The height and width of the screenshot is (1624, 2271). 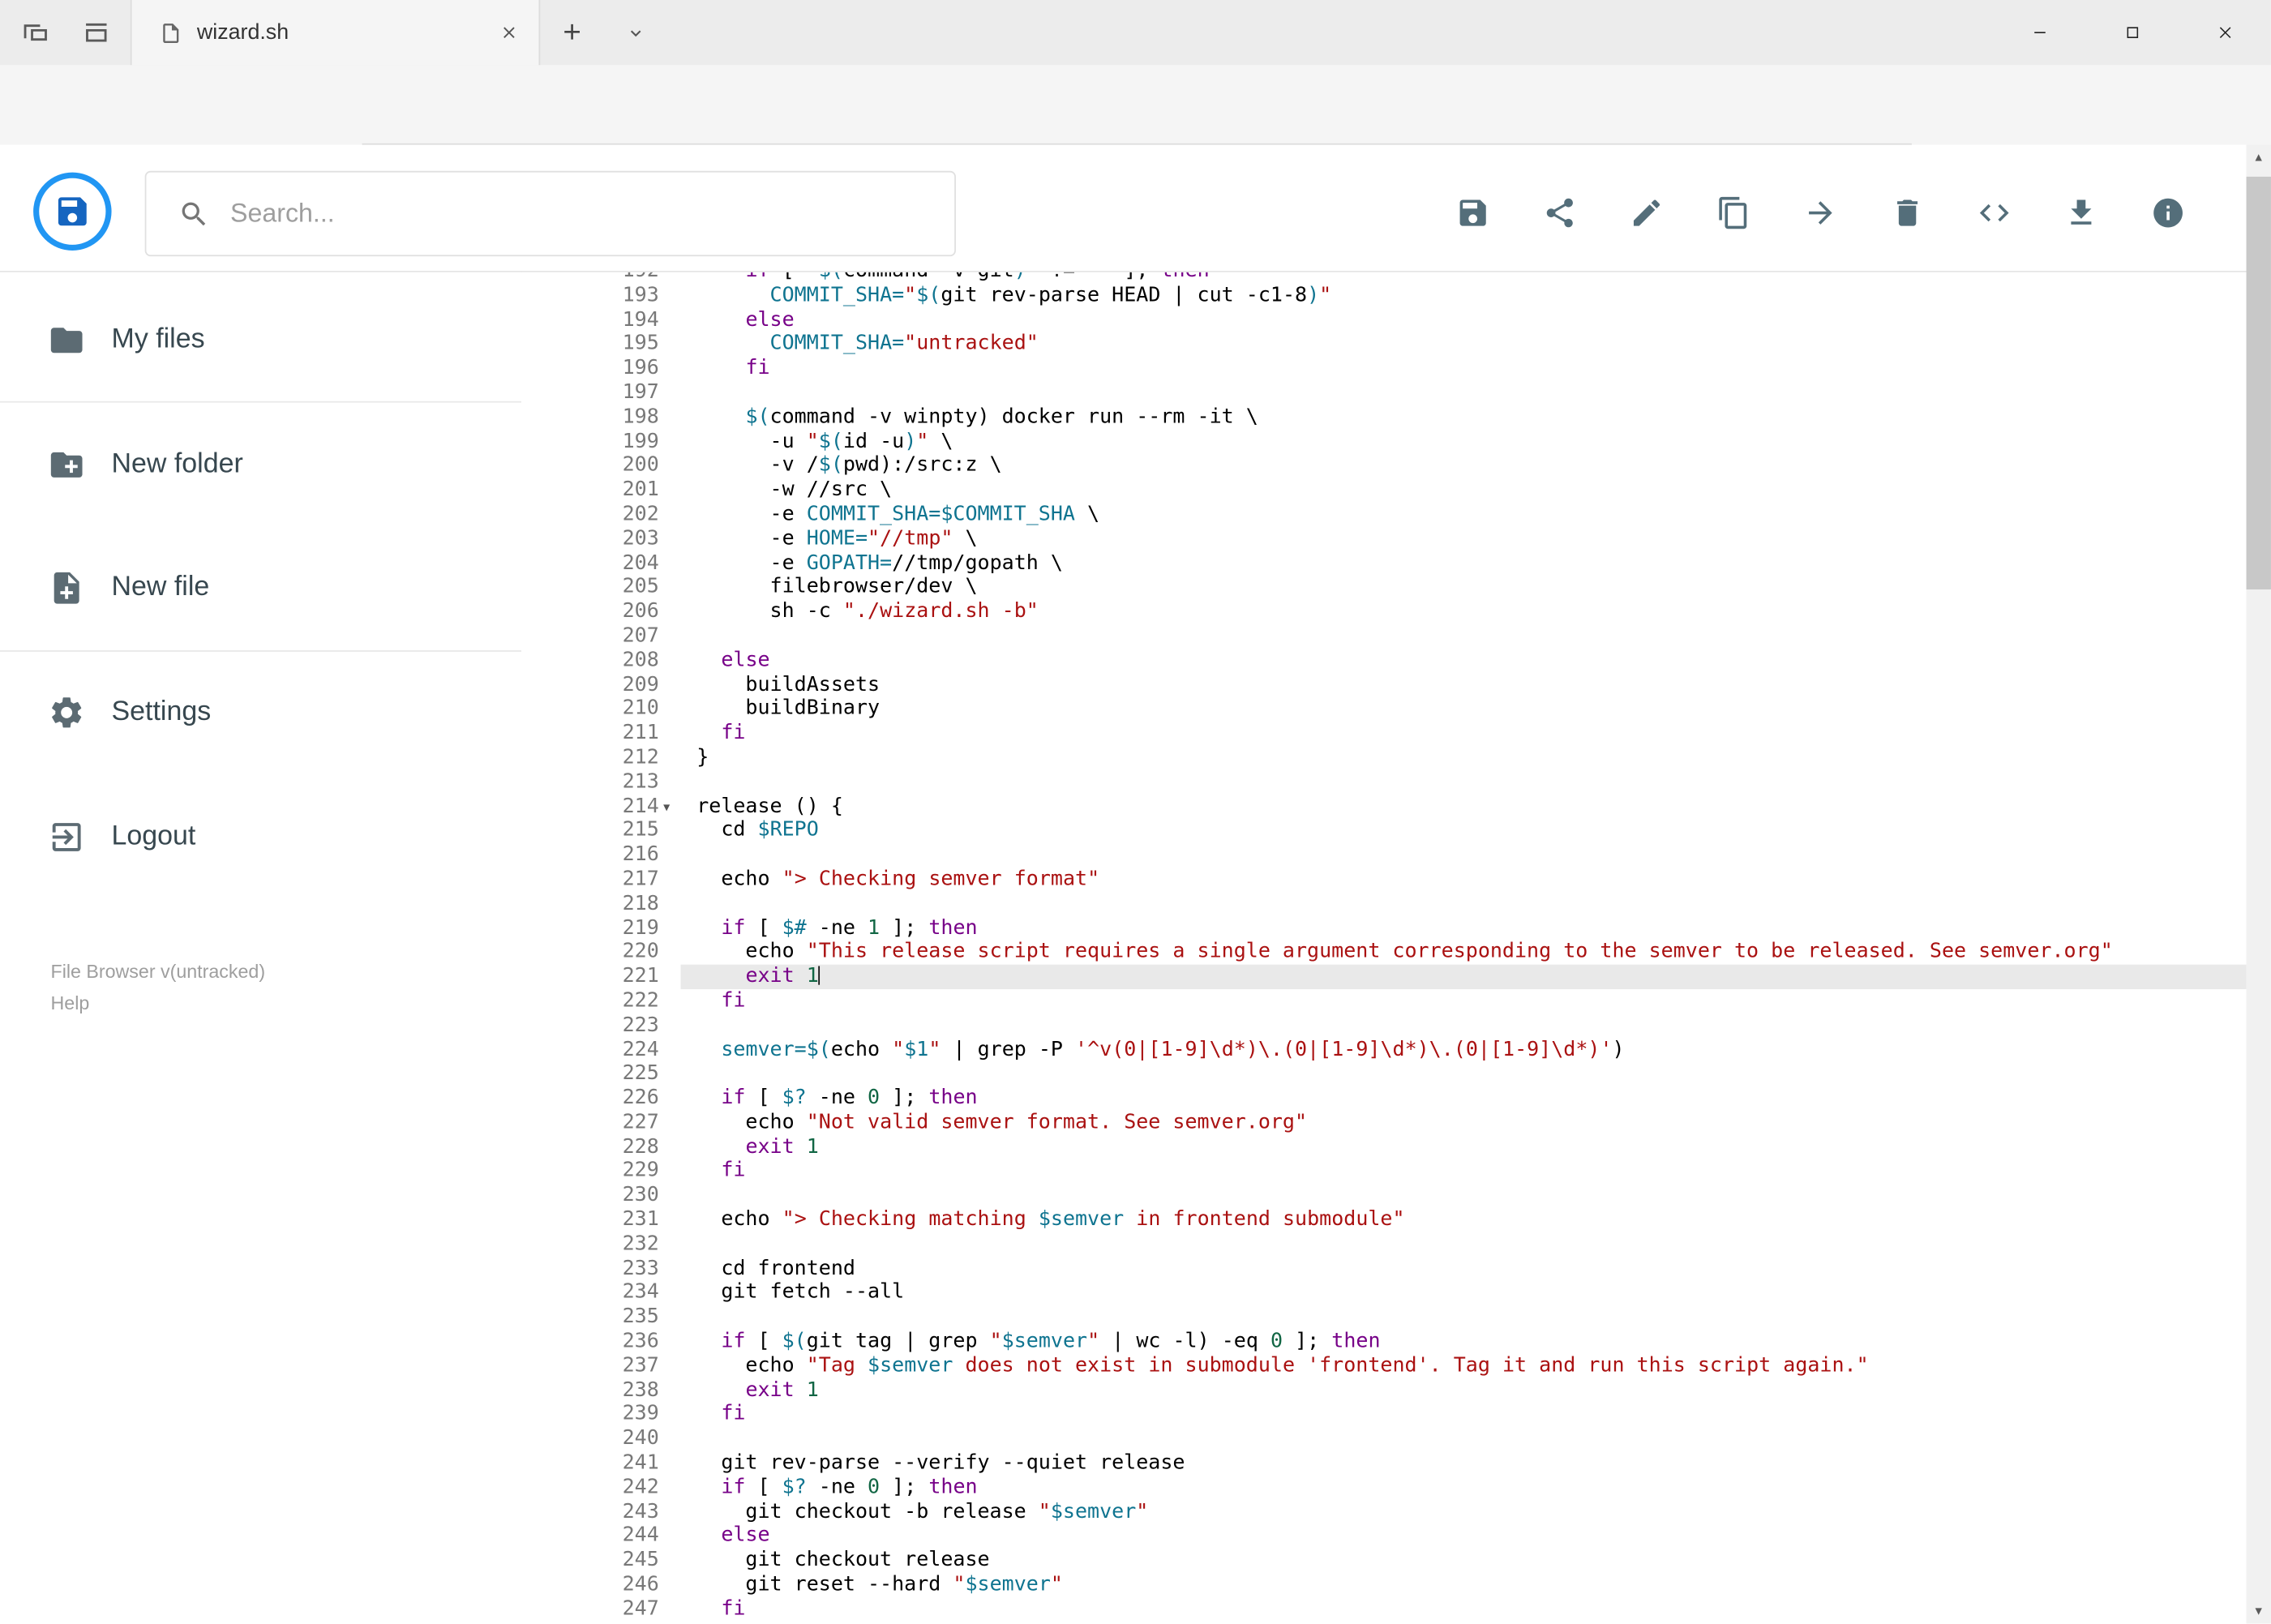 I want to click on code-line-240: 240, so click(x=1383, y=1439).